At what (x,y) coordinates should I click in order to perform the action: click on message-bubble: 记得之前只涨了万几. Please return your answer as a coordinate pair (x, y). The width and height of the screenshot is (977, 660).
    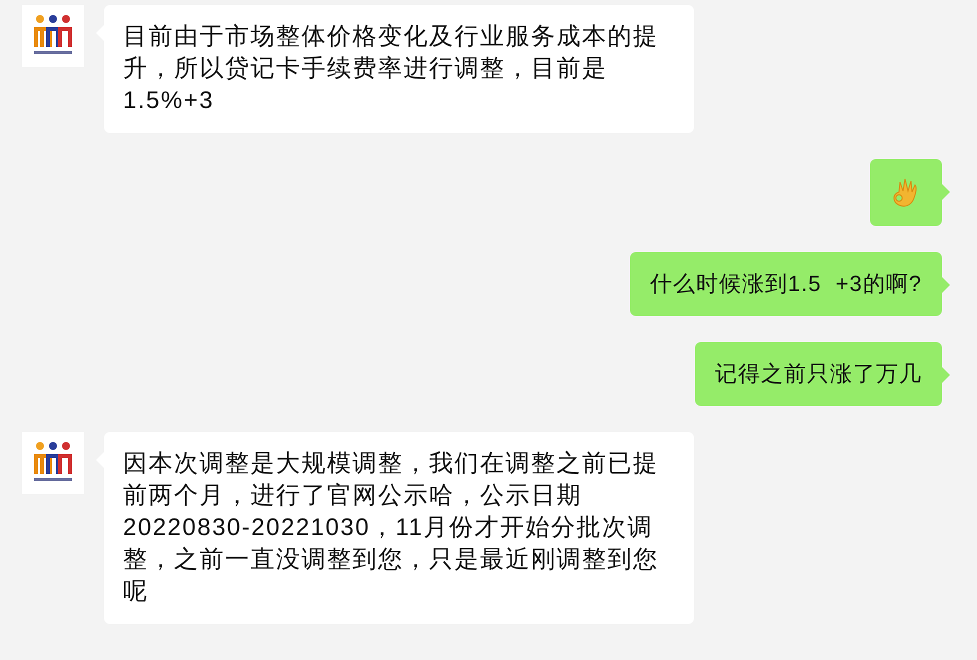
    Looking at the image, I should click on (818, 374).